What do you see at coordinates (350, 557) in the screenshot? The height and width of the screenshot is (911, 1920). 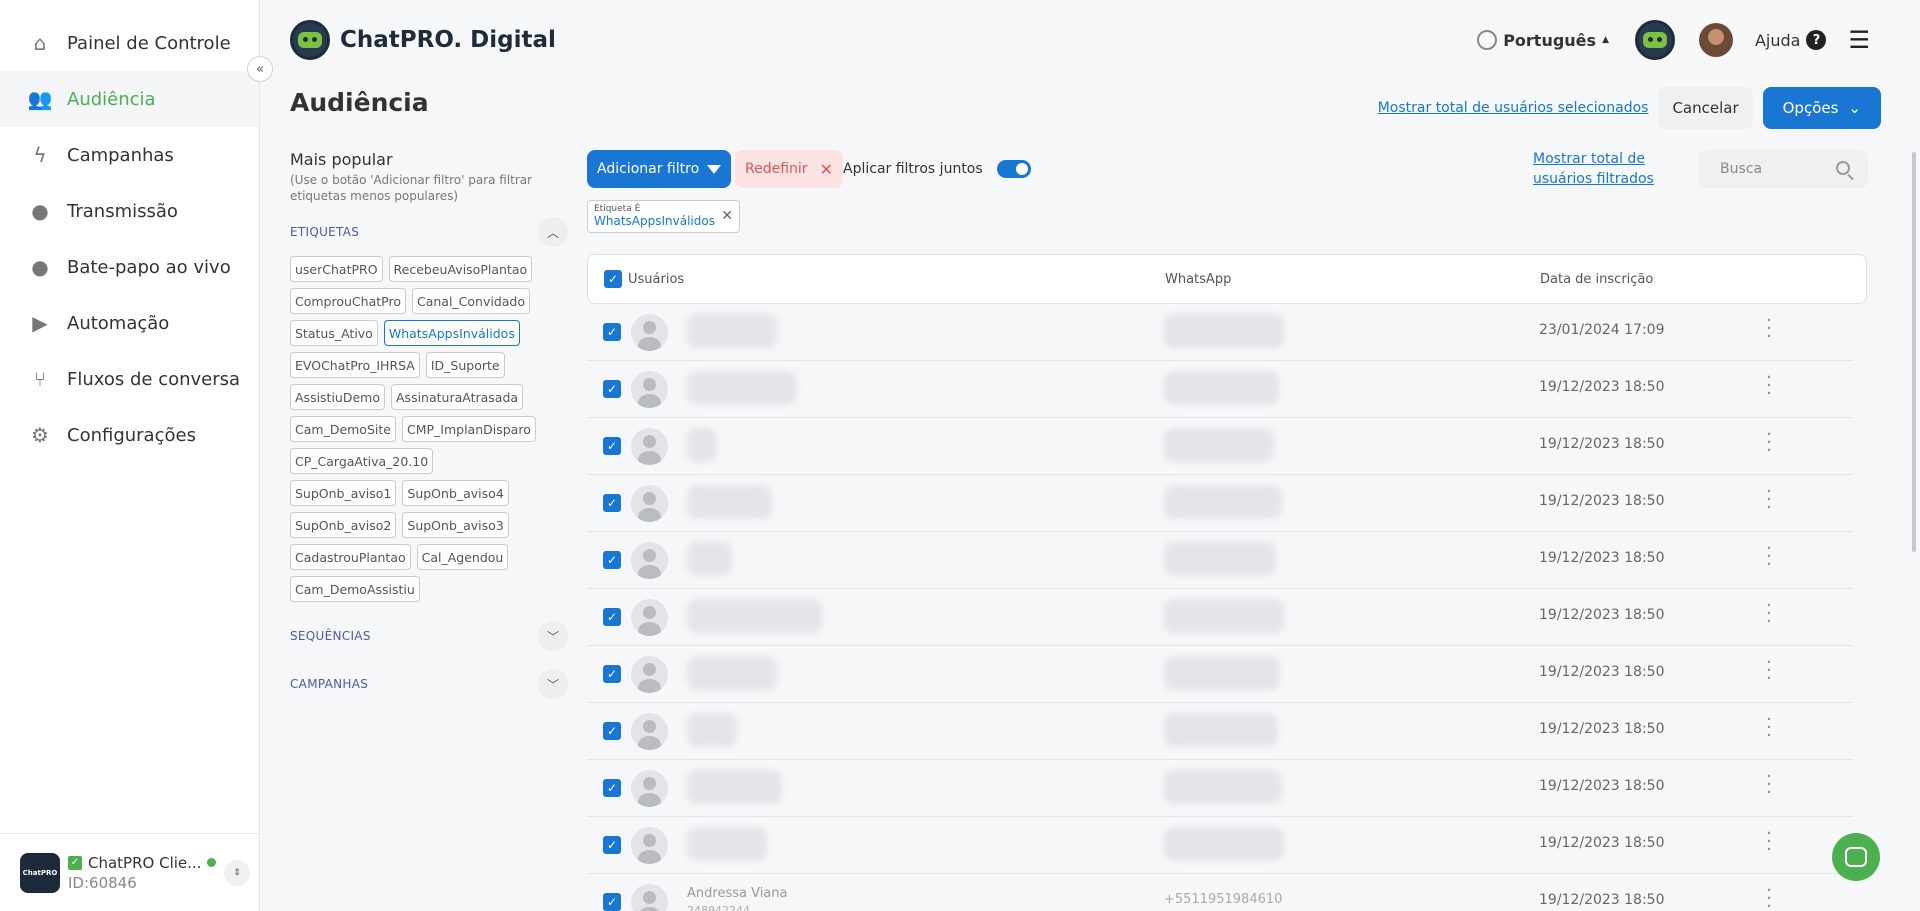 I see `tag-chip: CadastrouPlantao` at bounding box center [350, 557].